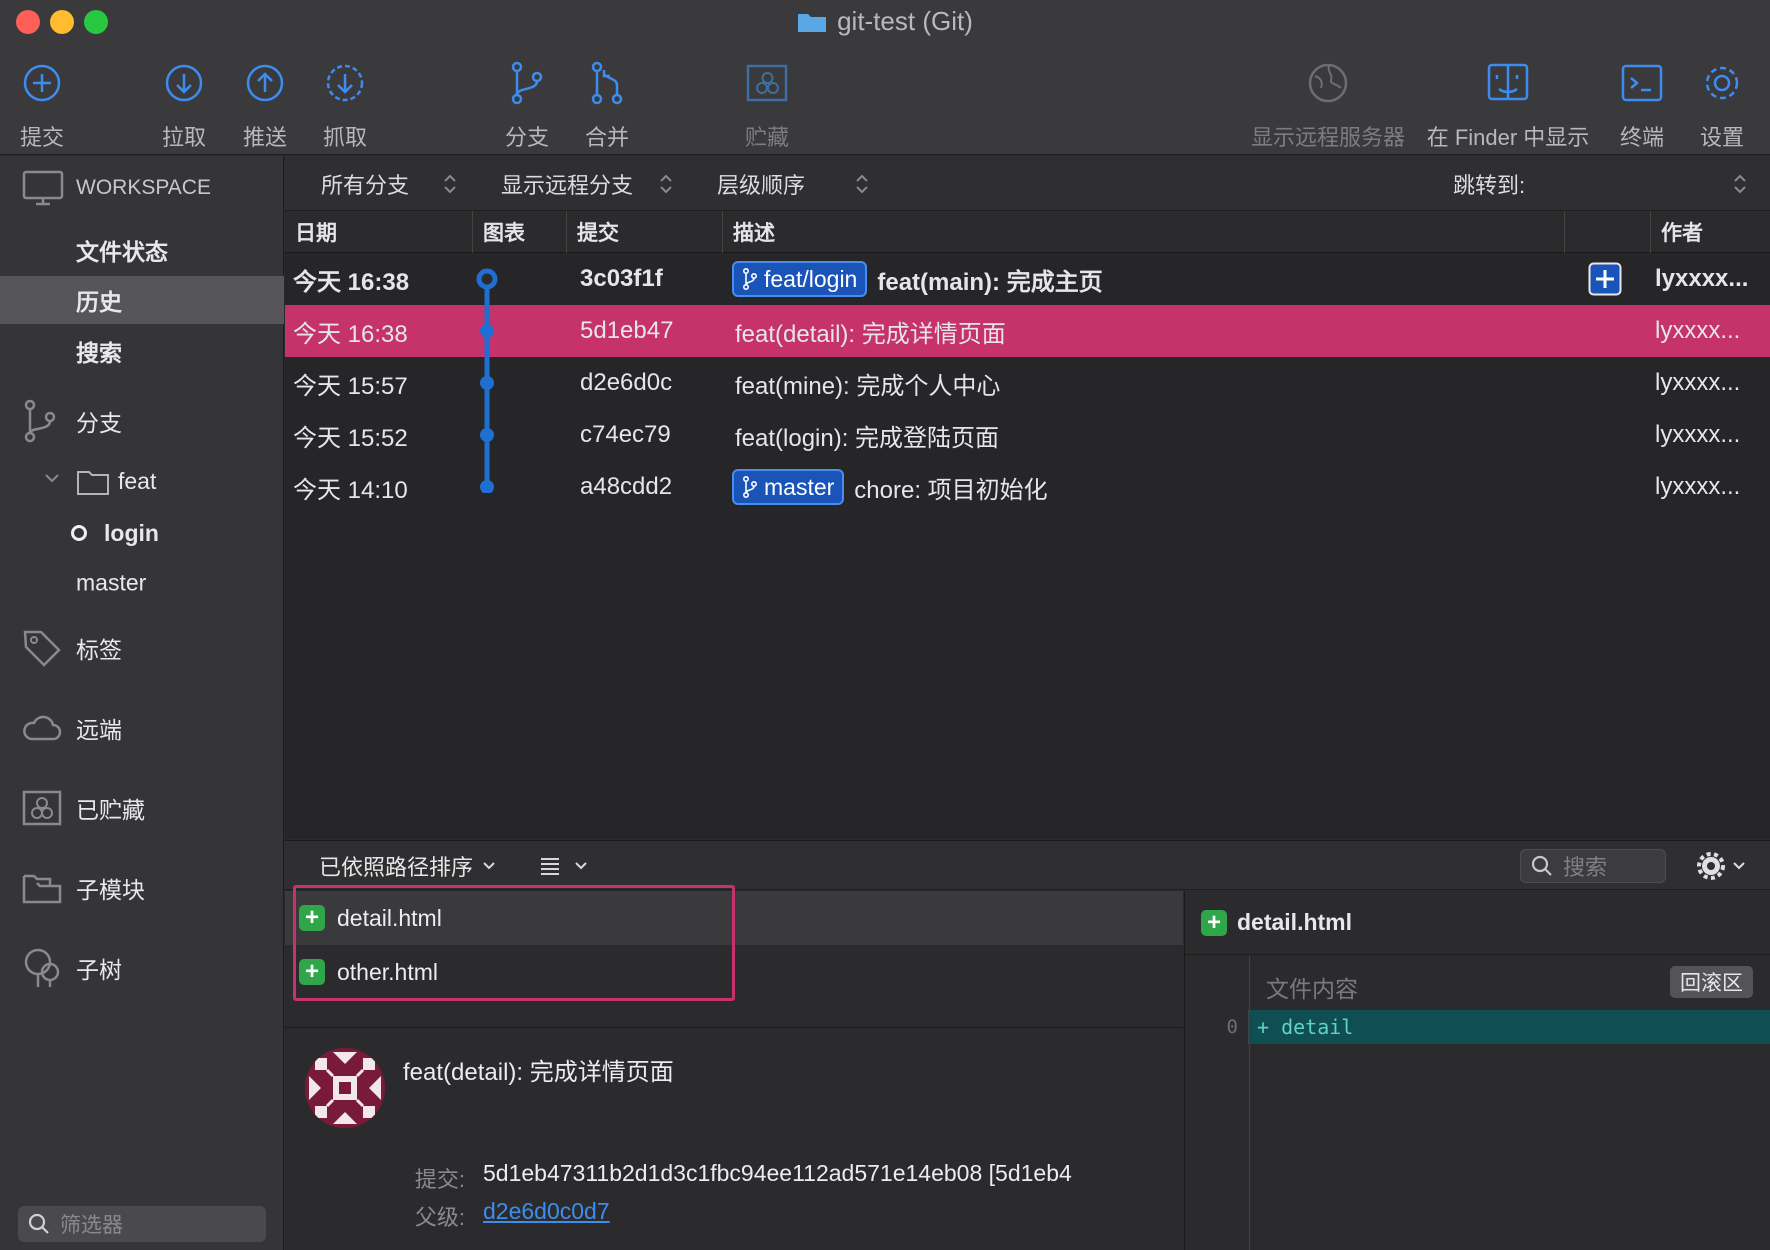  What do you see at coordinates (1027, 183) in the screenshot?
I see `history-filter-bar: 所有分支 显示远程分支 层级顺序 跳转到:` at bounding box center [1027, 183].